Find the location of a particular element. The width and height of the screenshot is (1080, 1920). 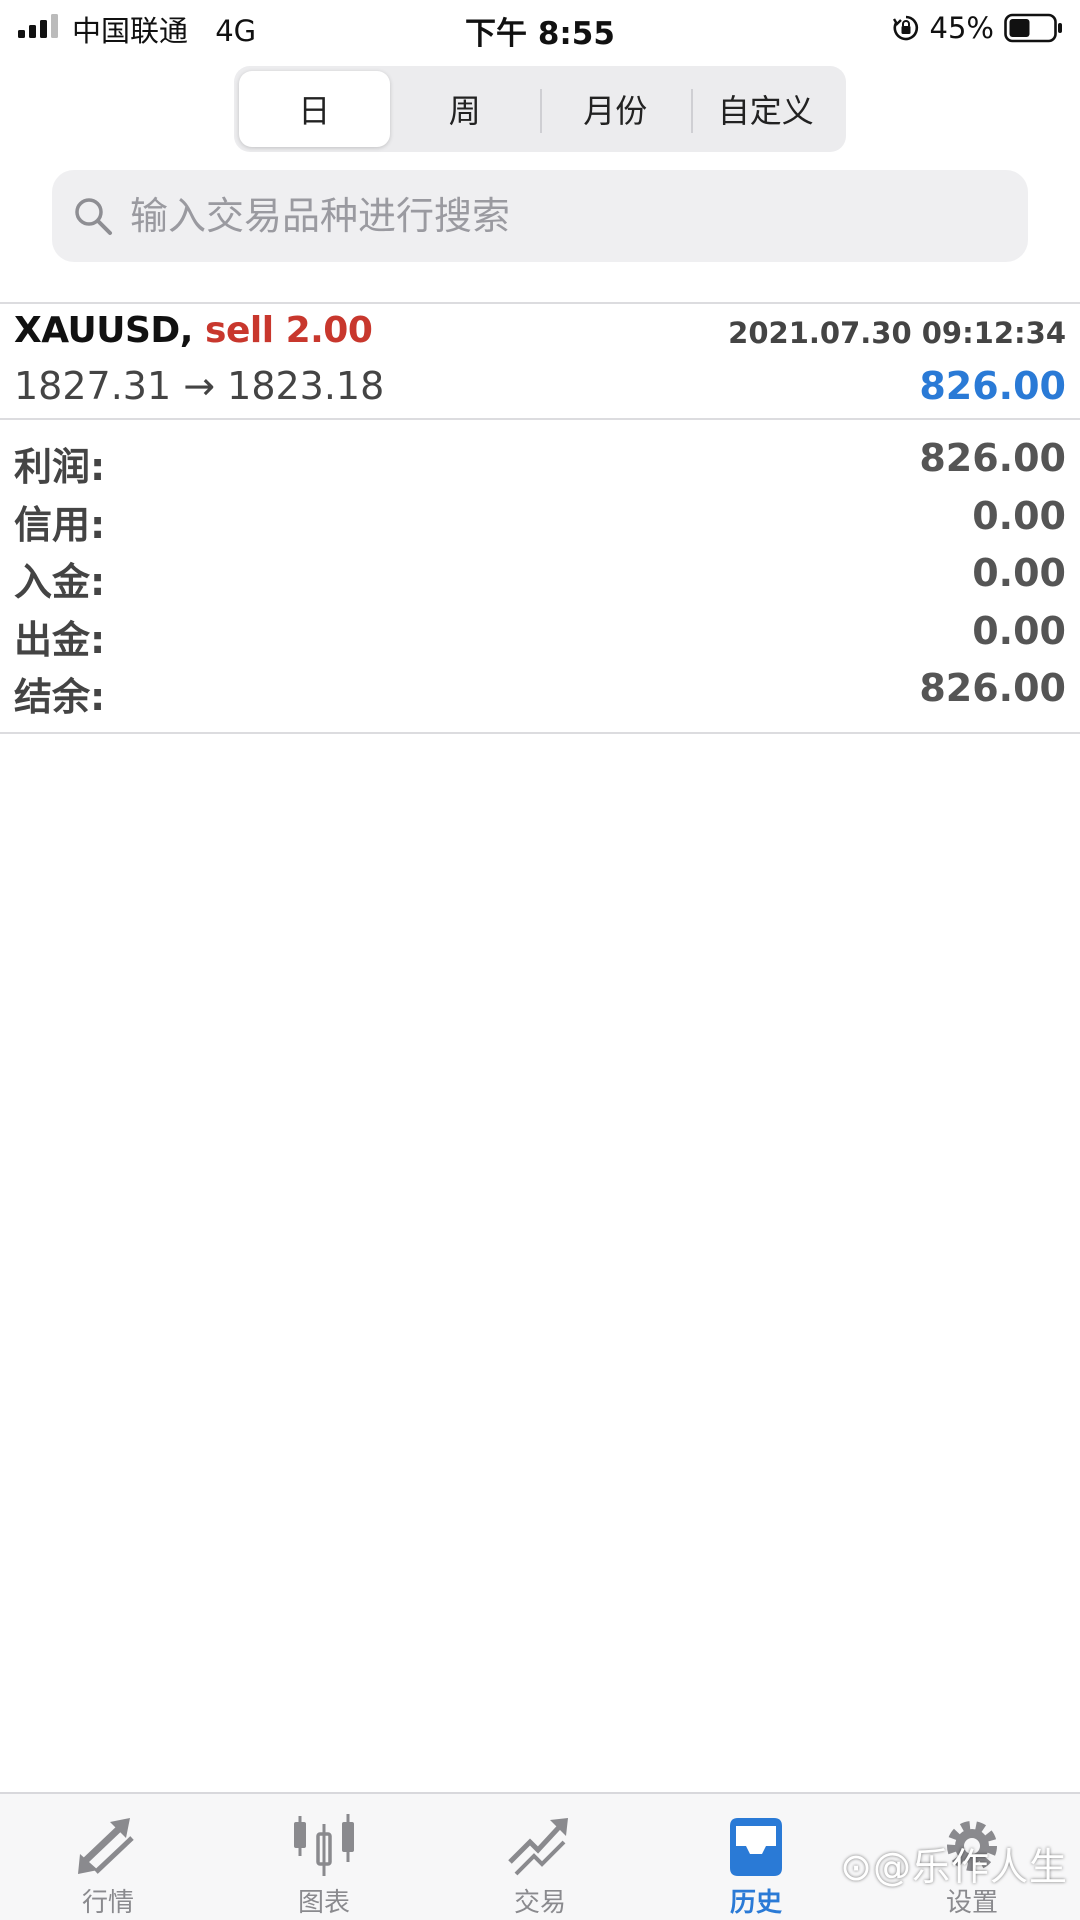

summary-row-withdrawal: 出金: 0.00 is located at coordinates (540, 634).